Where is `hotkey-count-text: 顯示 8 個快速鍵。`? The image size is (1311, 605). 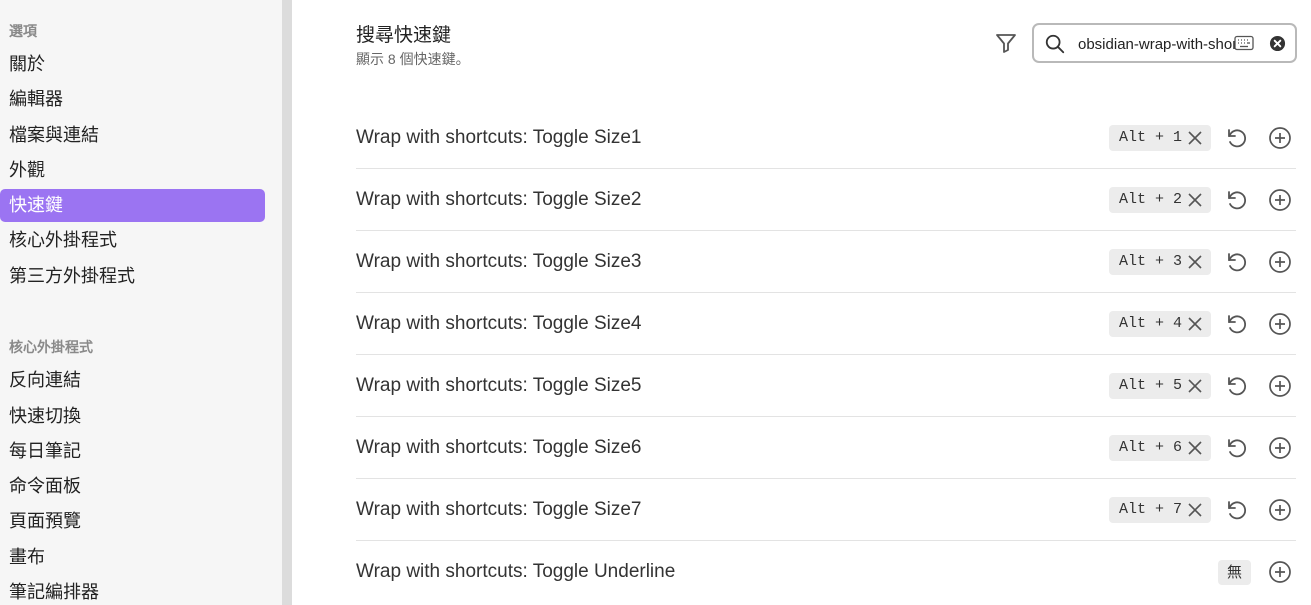 hotkey-count-text: 顯示 8 個快速鍵。 is located at coordinates (413, 59).